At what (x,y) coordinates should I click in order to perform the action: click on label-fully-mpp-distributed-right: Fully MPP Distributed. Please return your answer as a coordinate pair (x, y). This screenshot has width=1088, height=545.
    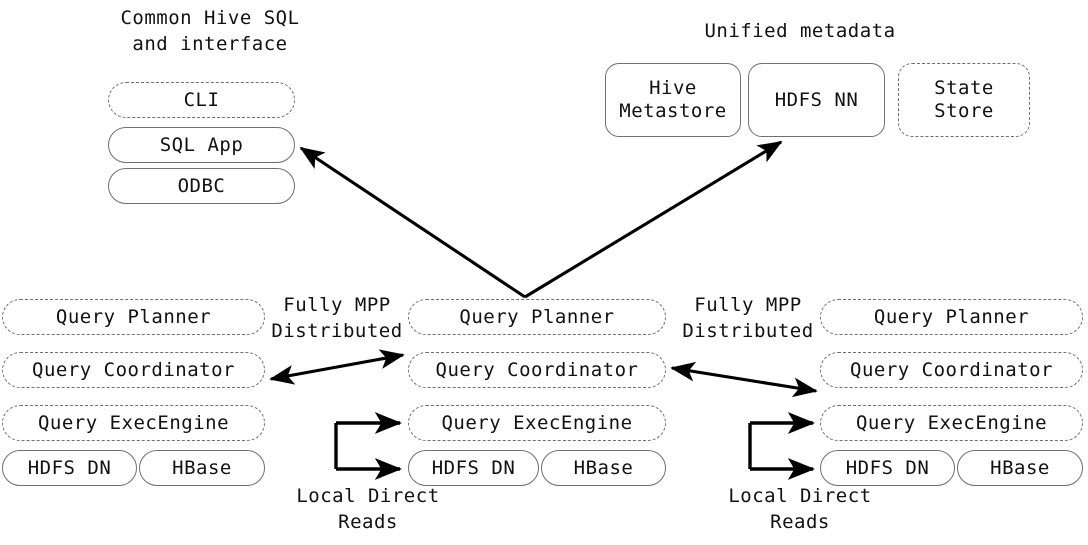
    Looking at the image, I should click on (748, 318).